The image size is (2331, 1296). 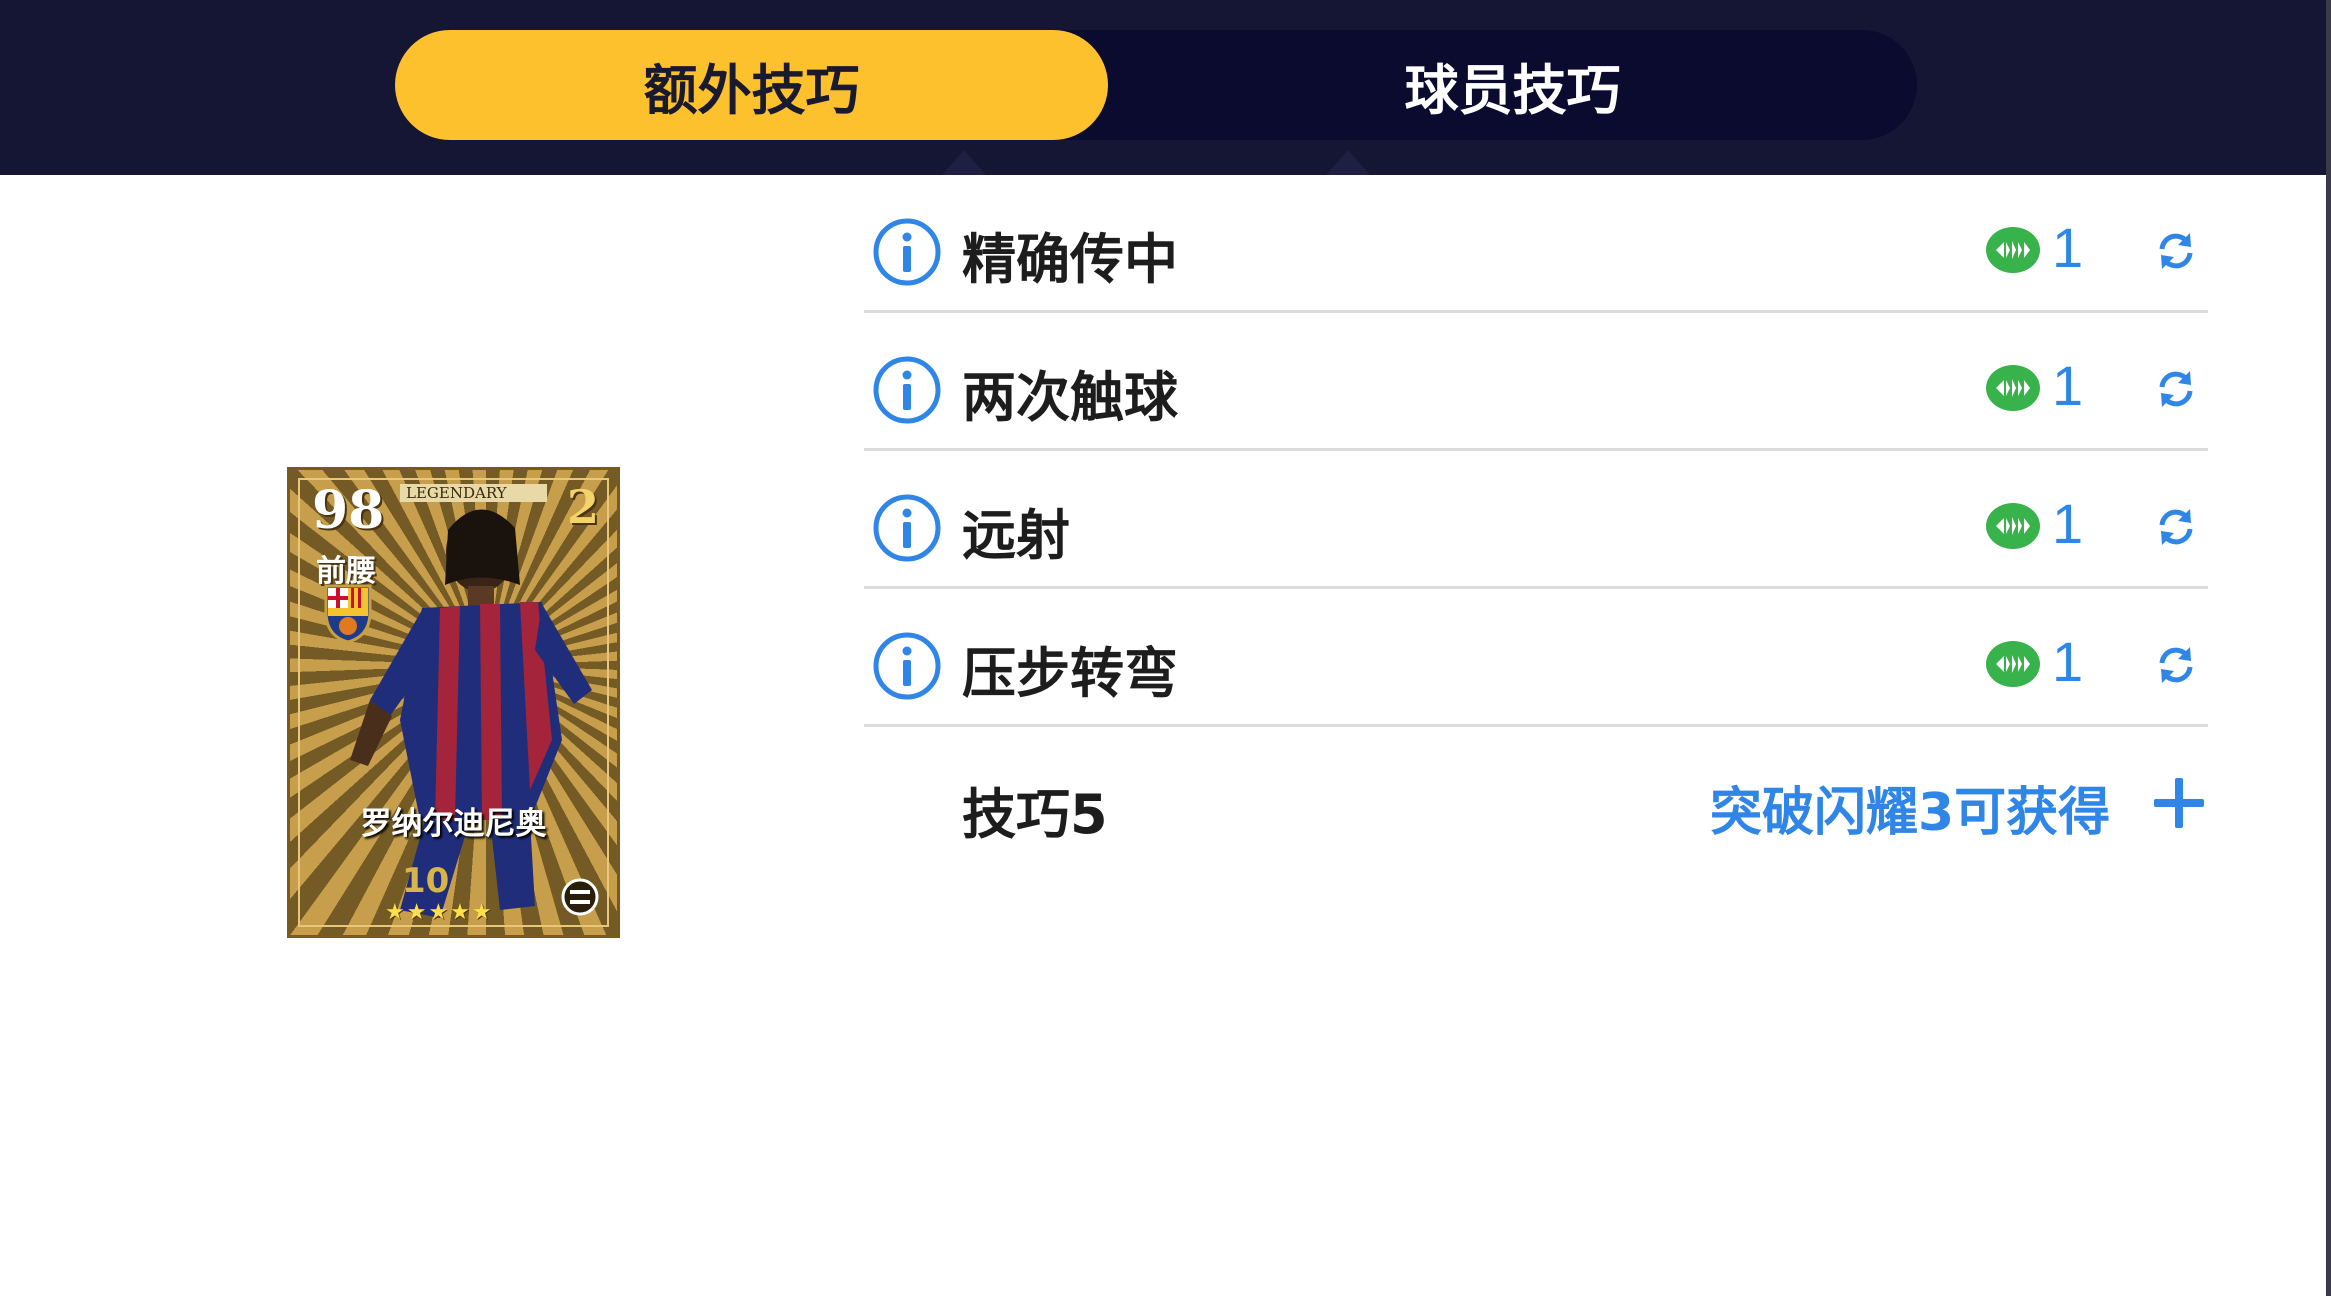 I want to click on skill-row: 精确传中 1, so click(x=1536, y=244).